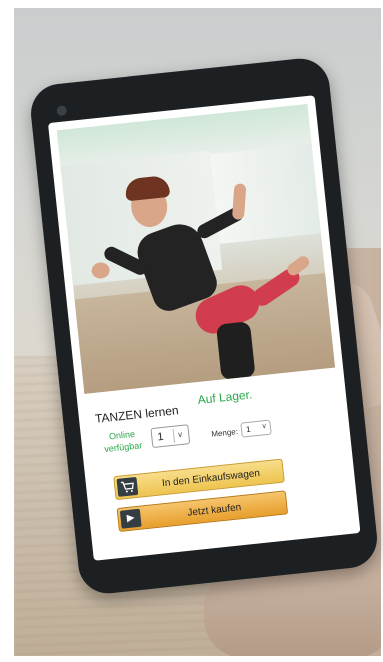  What do you see at coordinates (224, 397) in the screenshot?
I see `stock-status: Auf Lager.` at bounding box center [224, 397].